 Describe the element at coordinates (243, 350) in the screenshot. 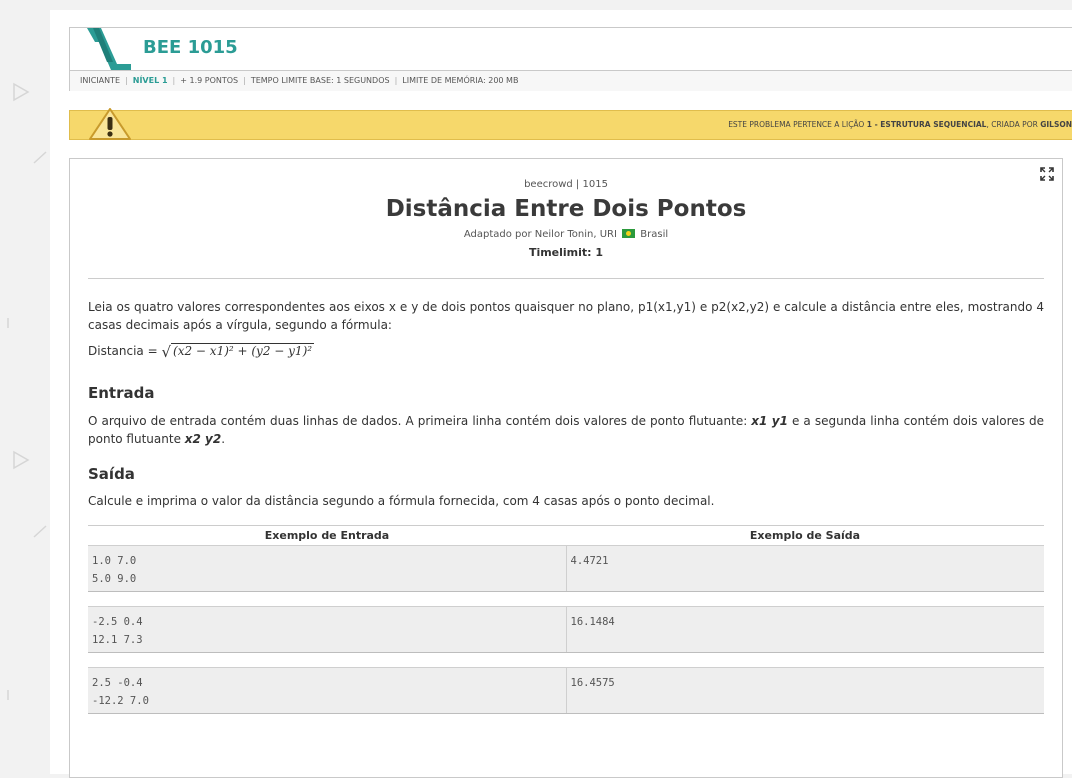

I see `formula-radicand: (x2 − x1)² + (y2 − y1)²` at that location.